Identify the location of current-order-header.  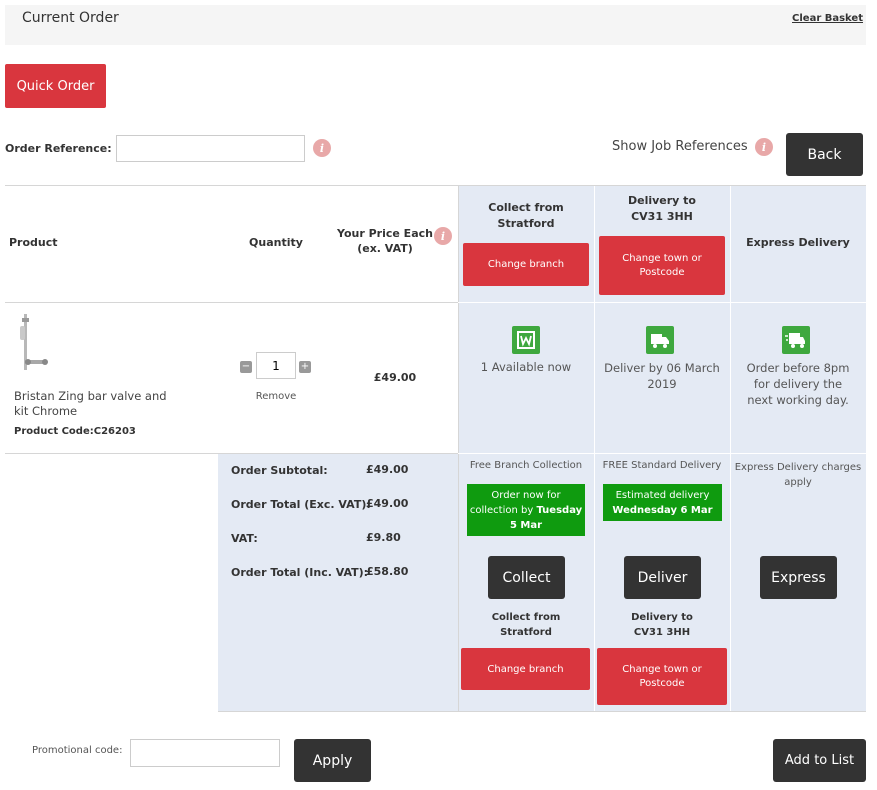
(435, 25).